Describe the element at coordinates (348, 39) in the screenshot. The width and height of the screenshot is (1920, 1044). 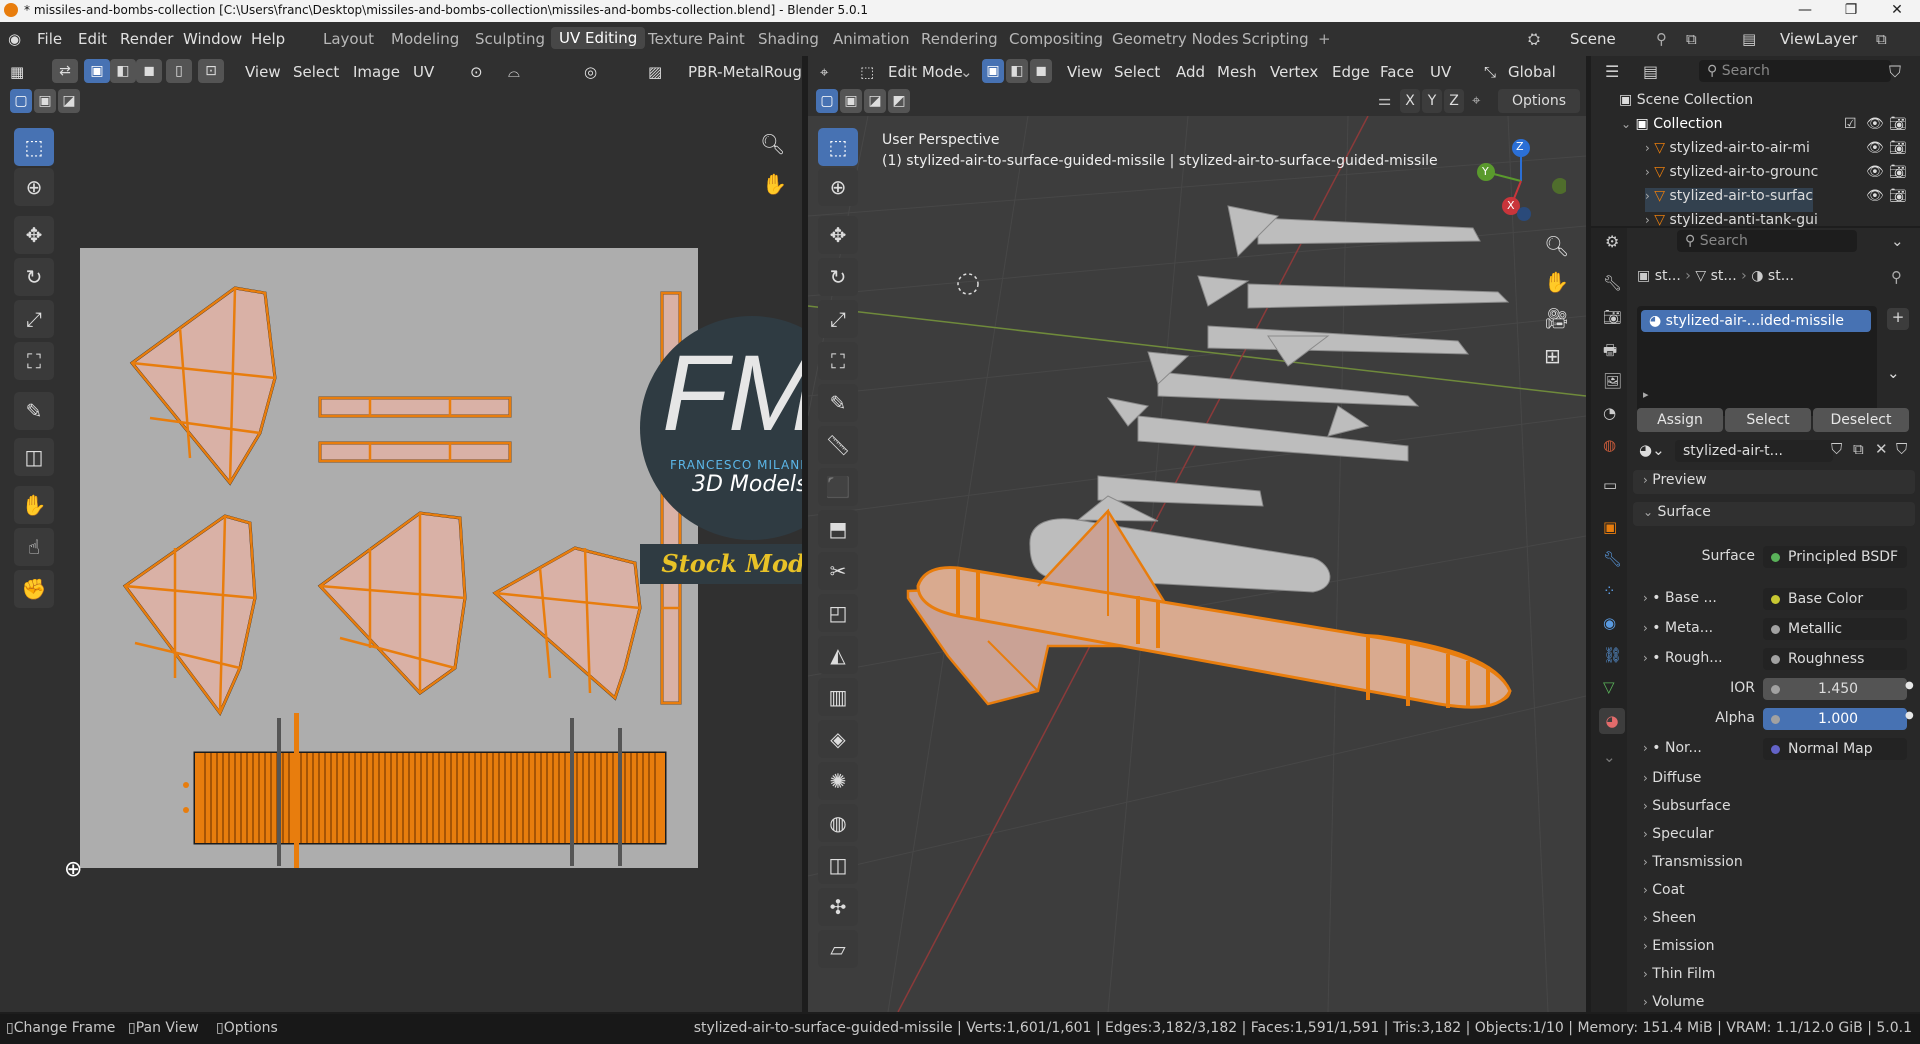
I see `workspace-tab-layout: Layout` at that location.